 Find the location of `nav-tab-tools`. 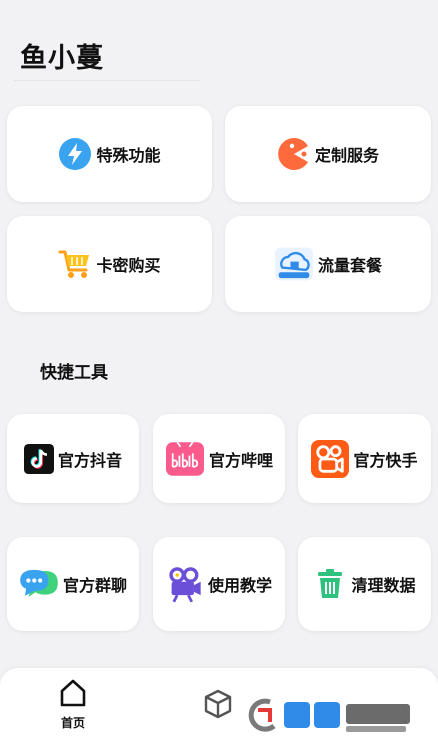

nav-tab-tools is located at coordinates (218, 706).